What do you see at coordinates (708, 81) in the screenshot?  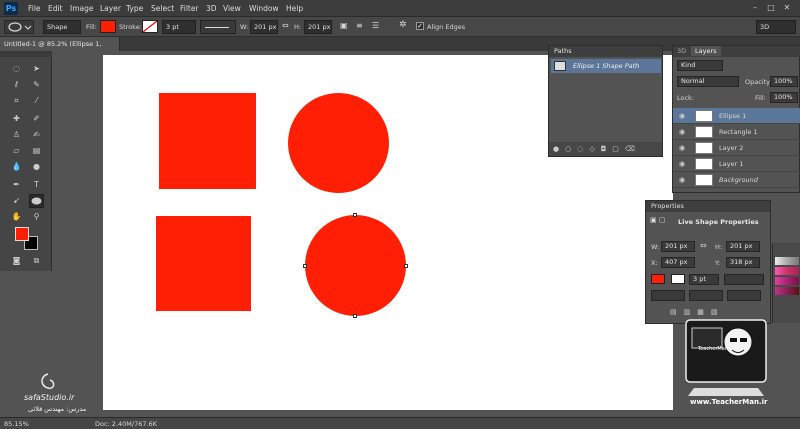 I see `blend-mode-select: Normal` at bounding box center [708, 81].